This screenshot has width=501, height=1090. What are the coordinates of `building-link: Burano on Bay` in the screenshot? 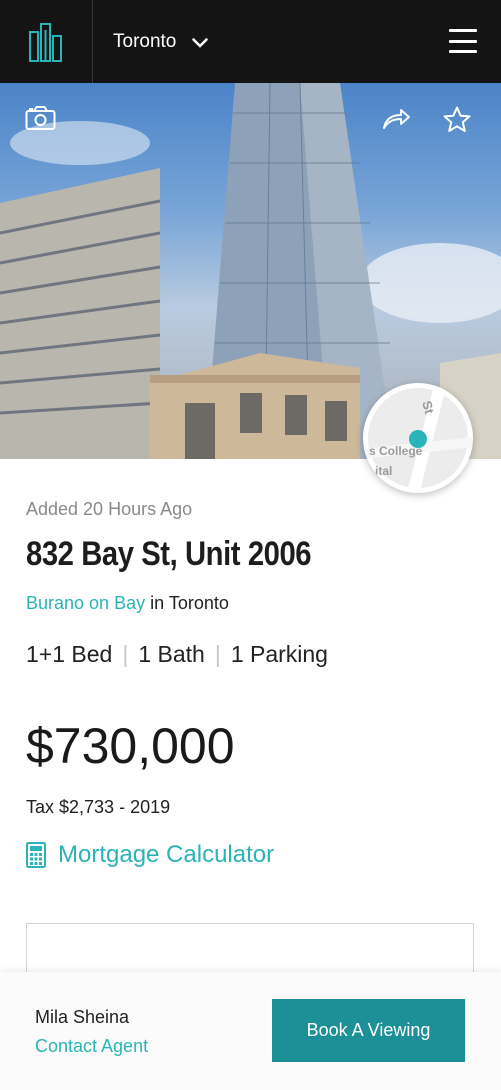 It's located at (85, 603).